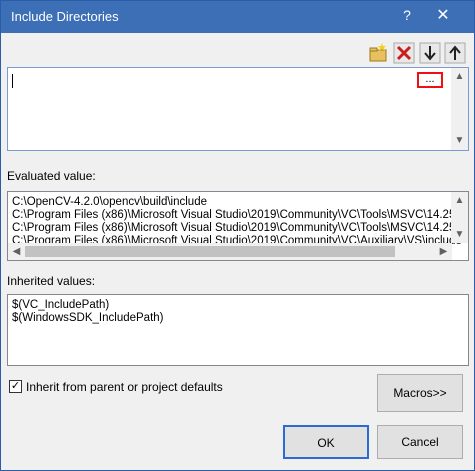 The width and height of the screenshot is (475, 471). What do you see at coordinates (51, 176) in the screenshot?
I see `evaluated-value-label: Evaluated value:` at bounding box center [51, 176].